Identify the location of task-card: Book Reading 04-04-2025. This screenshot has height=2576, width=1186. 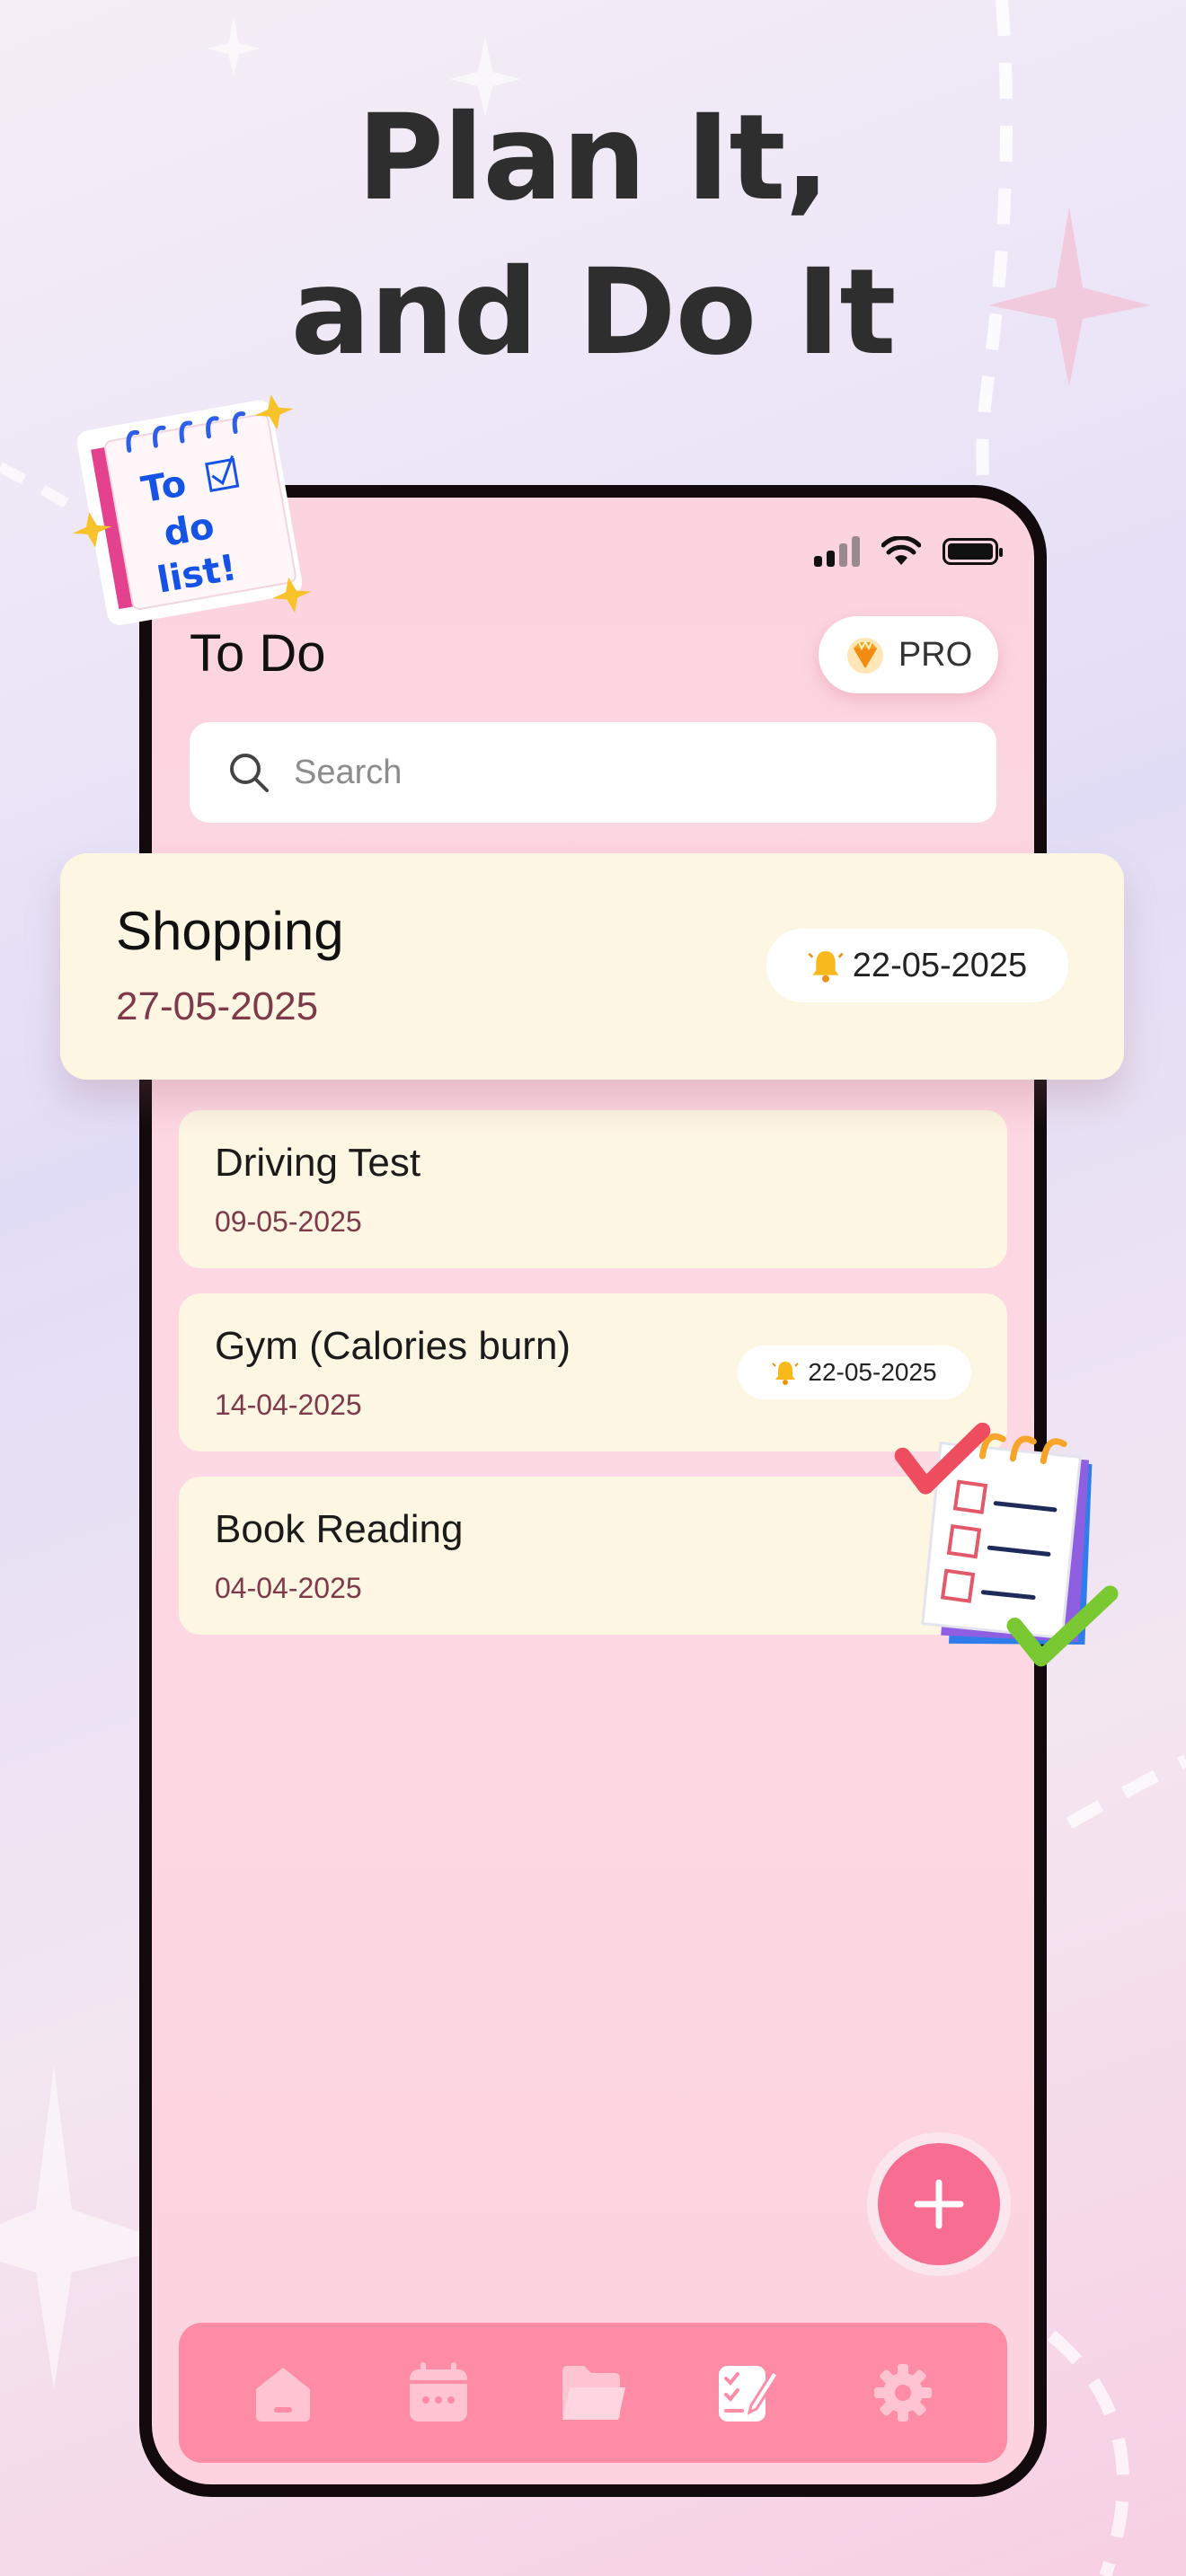
(593, 1556).